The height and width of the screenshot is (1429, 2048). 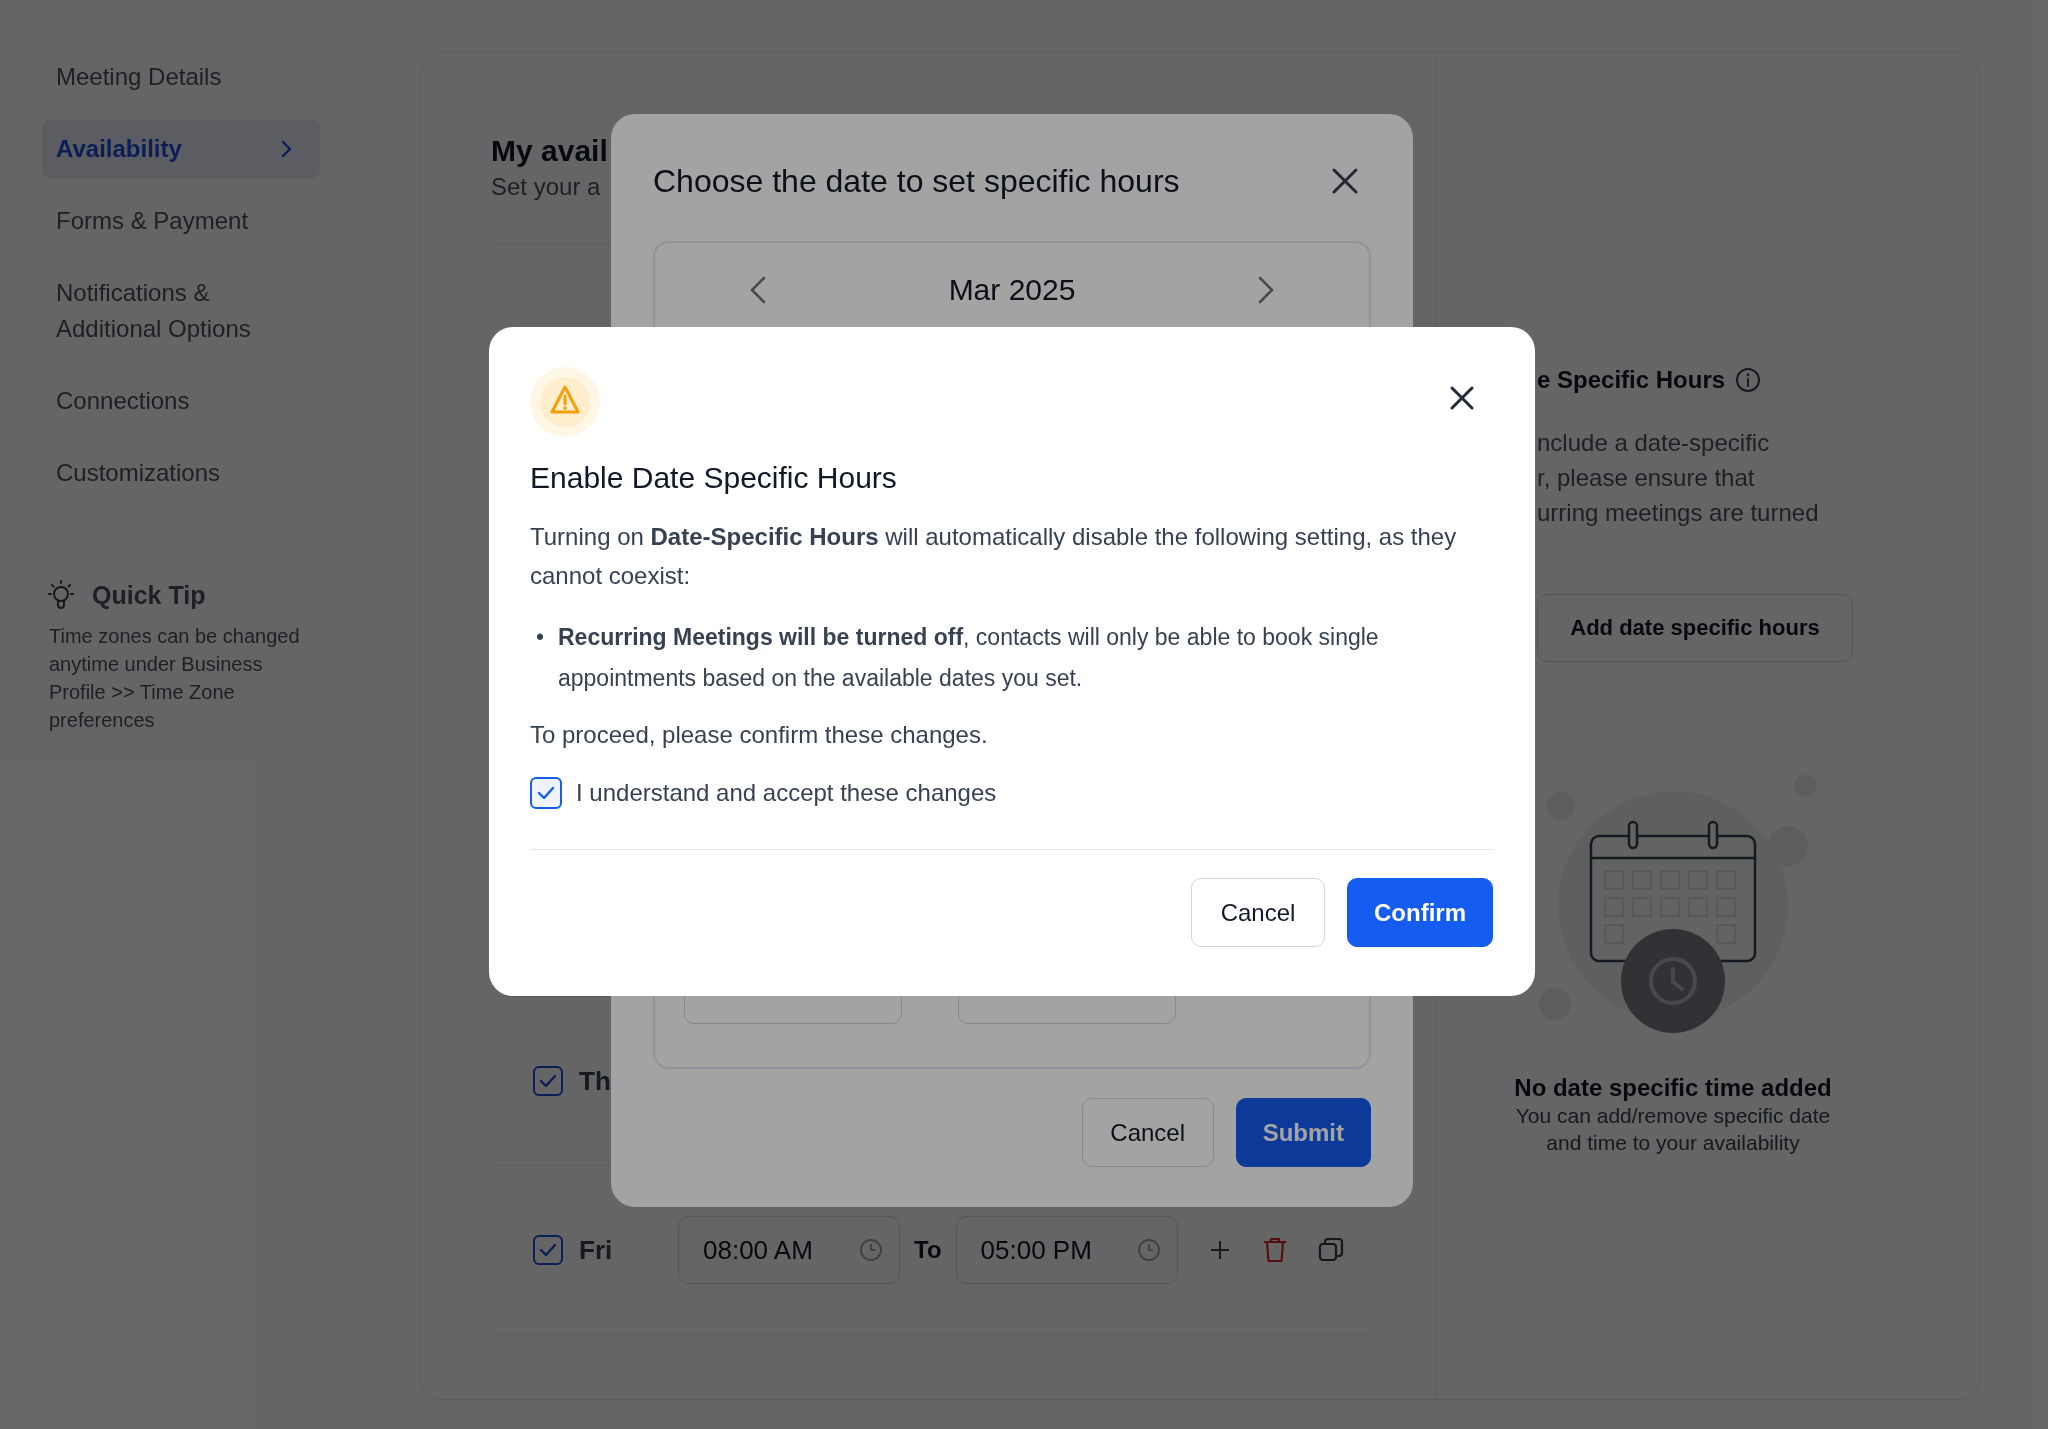 I want to click on time-field: 08:00 AM, so click(x=789, y=1250).